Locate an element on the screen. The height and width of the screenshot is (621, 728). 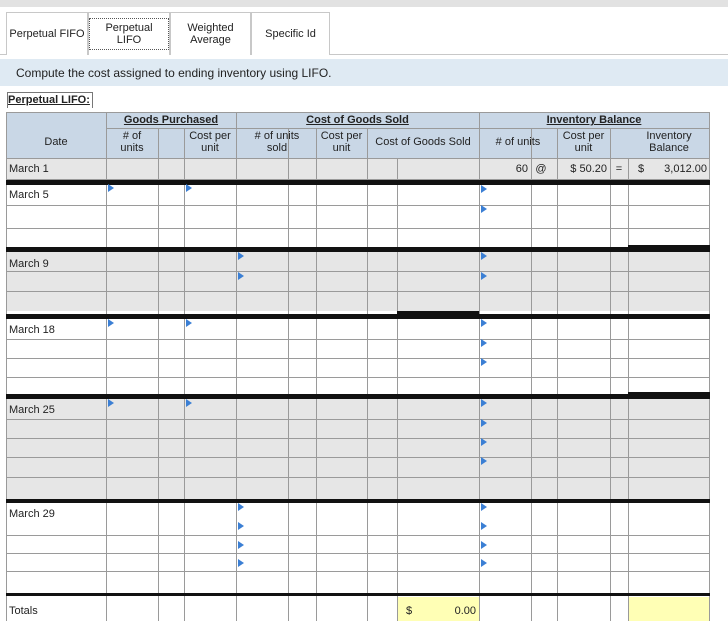
cogs-units-header-1: # of units is located at coordinates (277, 136).